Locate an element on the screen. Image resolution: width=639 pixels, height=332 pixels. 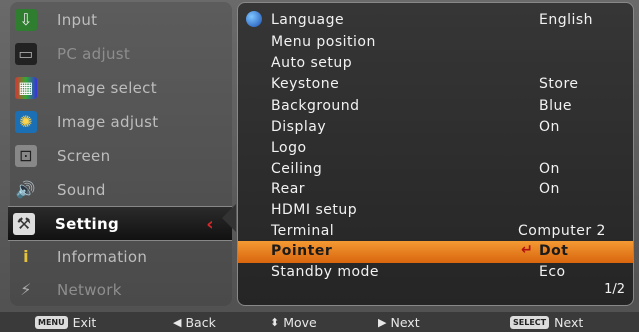
enter-arrow-icon: ↵ is located at coordinates (527, 250).